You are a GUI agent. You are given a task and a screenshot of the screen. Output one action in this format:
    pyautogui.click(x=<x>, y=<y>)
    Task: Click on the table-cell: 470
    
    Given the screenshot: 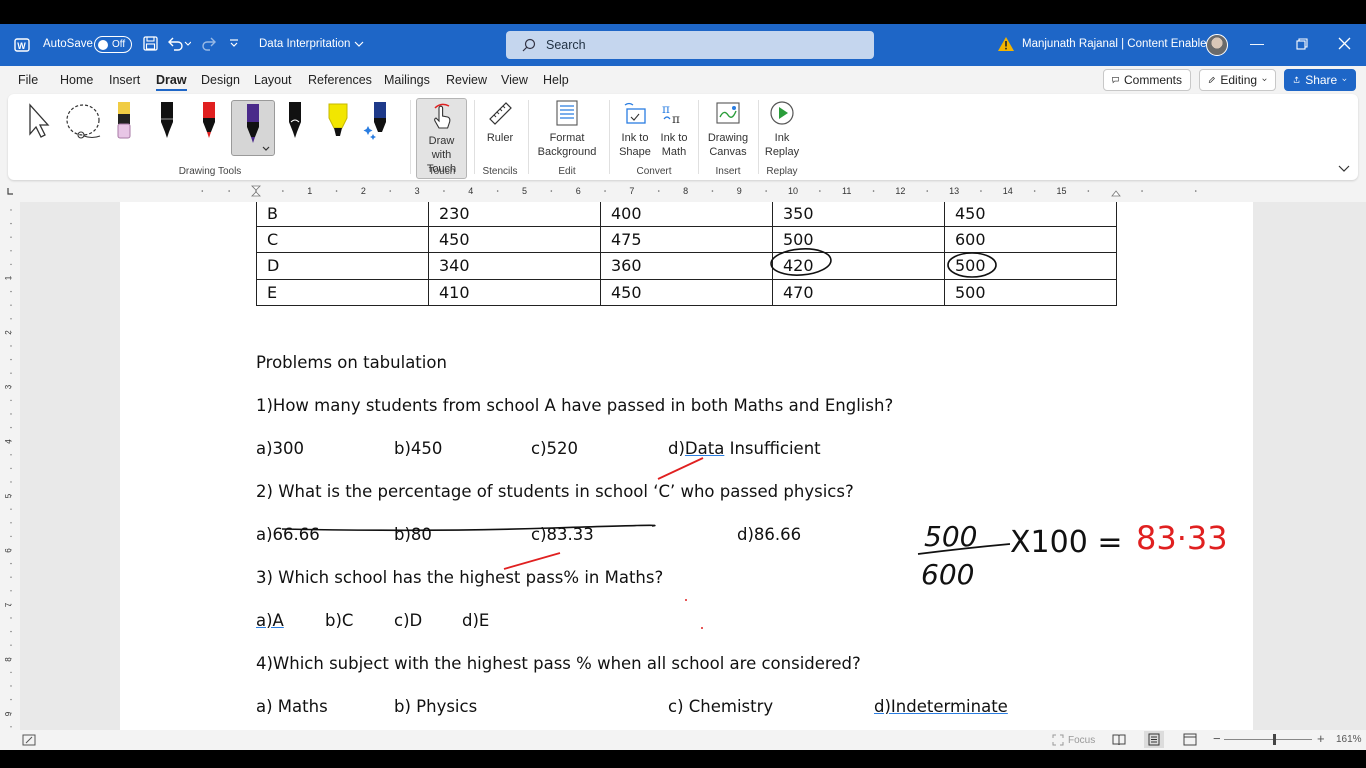 What is the action you would take?
    pyautogui.click(x=858, y=292)
    